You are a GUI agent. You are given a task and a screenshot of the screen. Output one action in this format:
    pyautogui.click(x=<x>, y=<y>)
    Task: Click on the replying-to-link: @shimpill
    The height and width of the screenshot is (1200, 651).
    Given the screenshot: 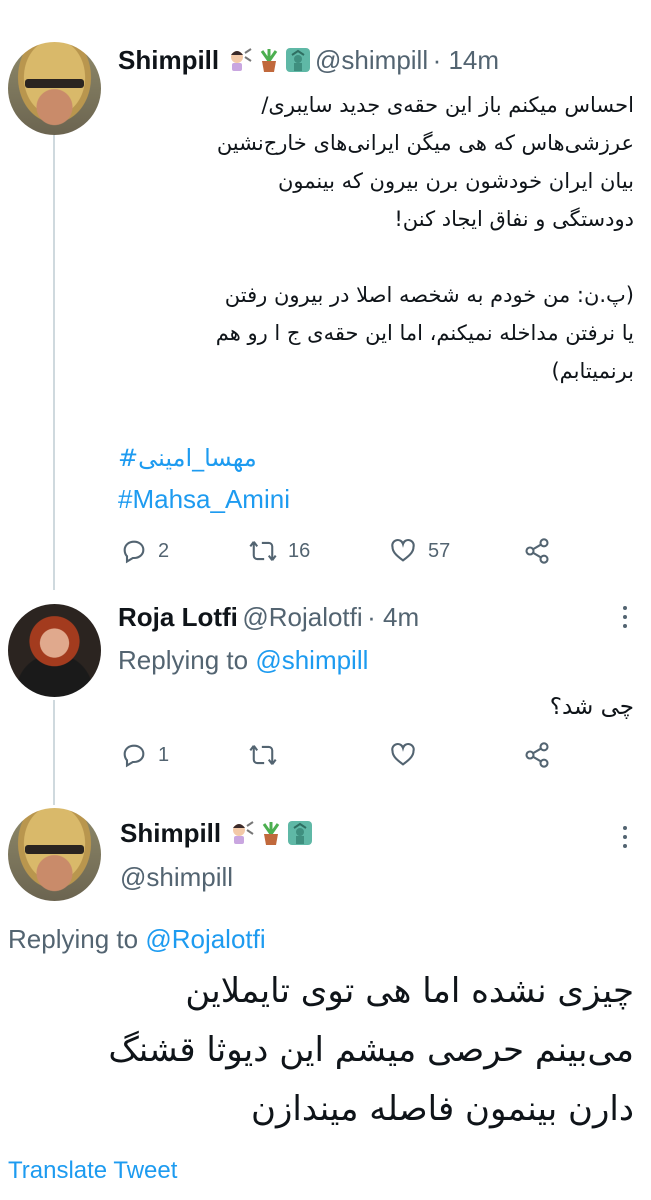 What is the action you would take?
    pyautogui.click(x=311, y=660)
    